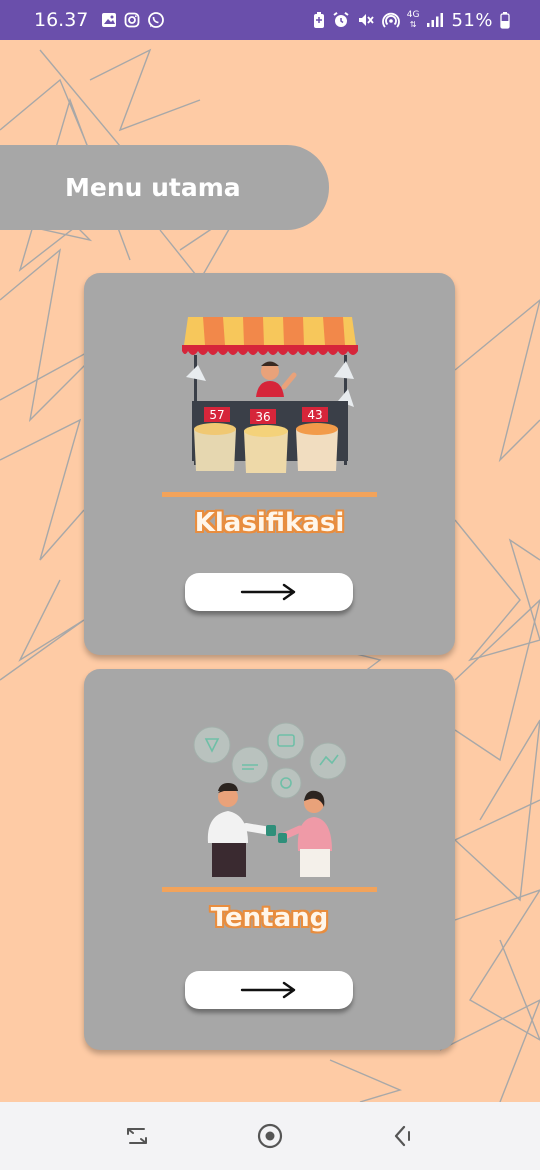  Describe the element at coordinates (269, 523) in the screenshot. I see `card-label-klasifikasi: Klasifikasi` at that location.